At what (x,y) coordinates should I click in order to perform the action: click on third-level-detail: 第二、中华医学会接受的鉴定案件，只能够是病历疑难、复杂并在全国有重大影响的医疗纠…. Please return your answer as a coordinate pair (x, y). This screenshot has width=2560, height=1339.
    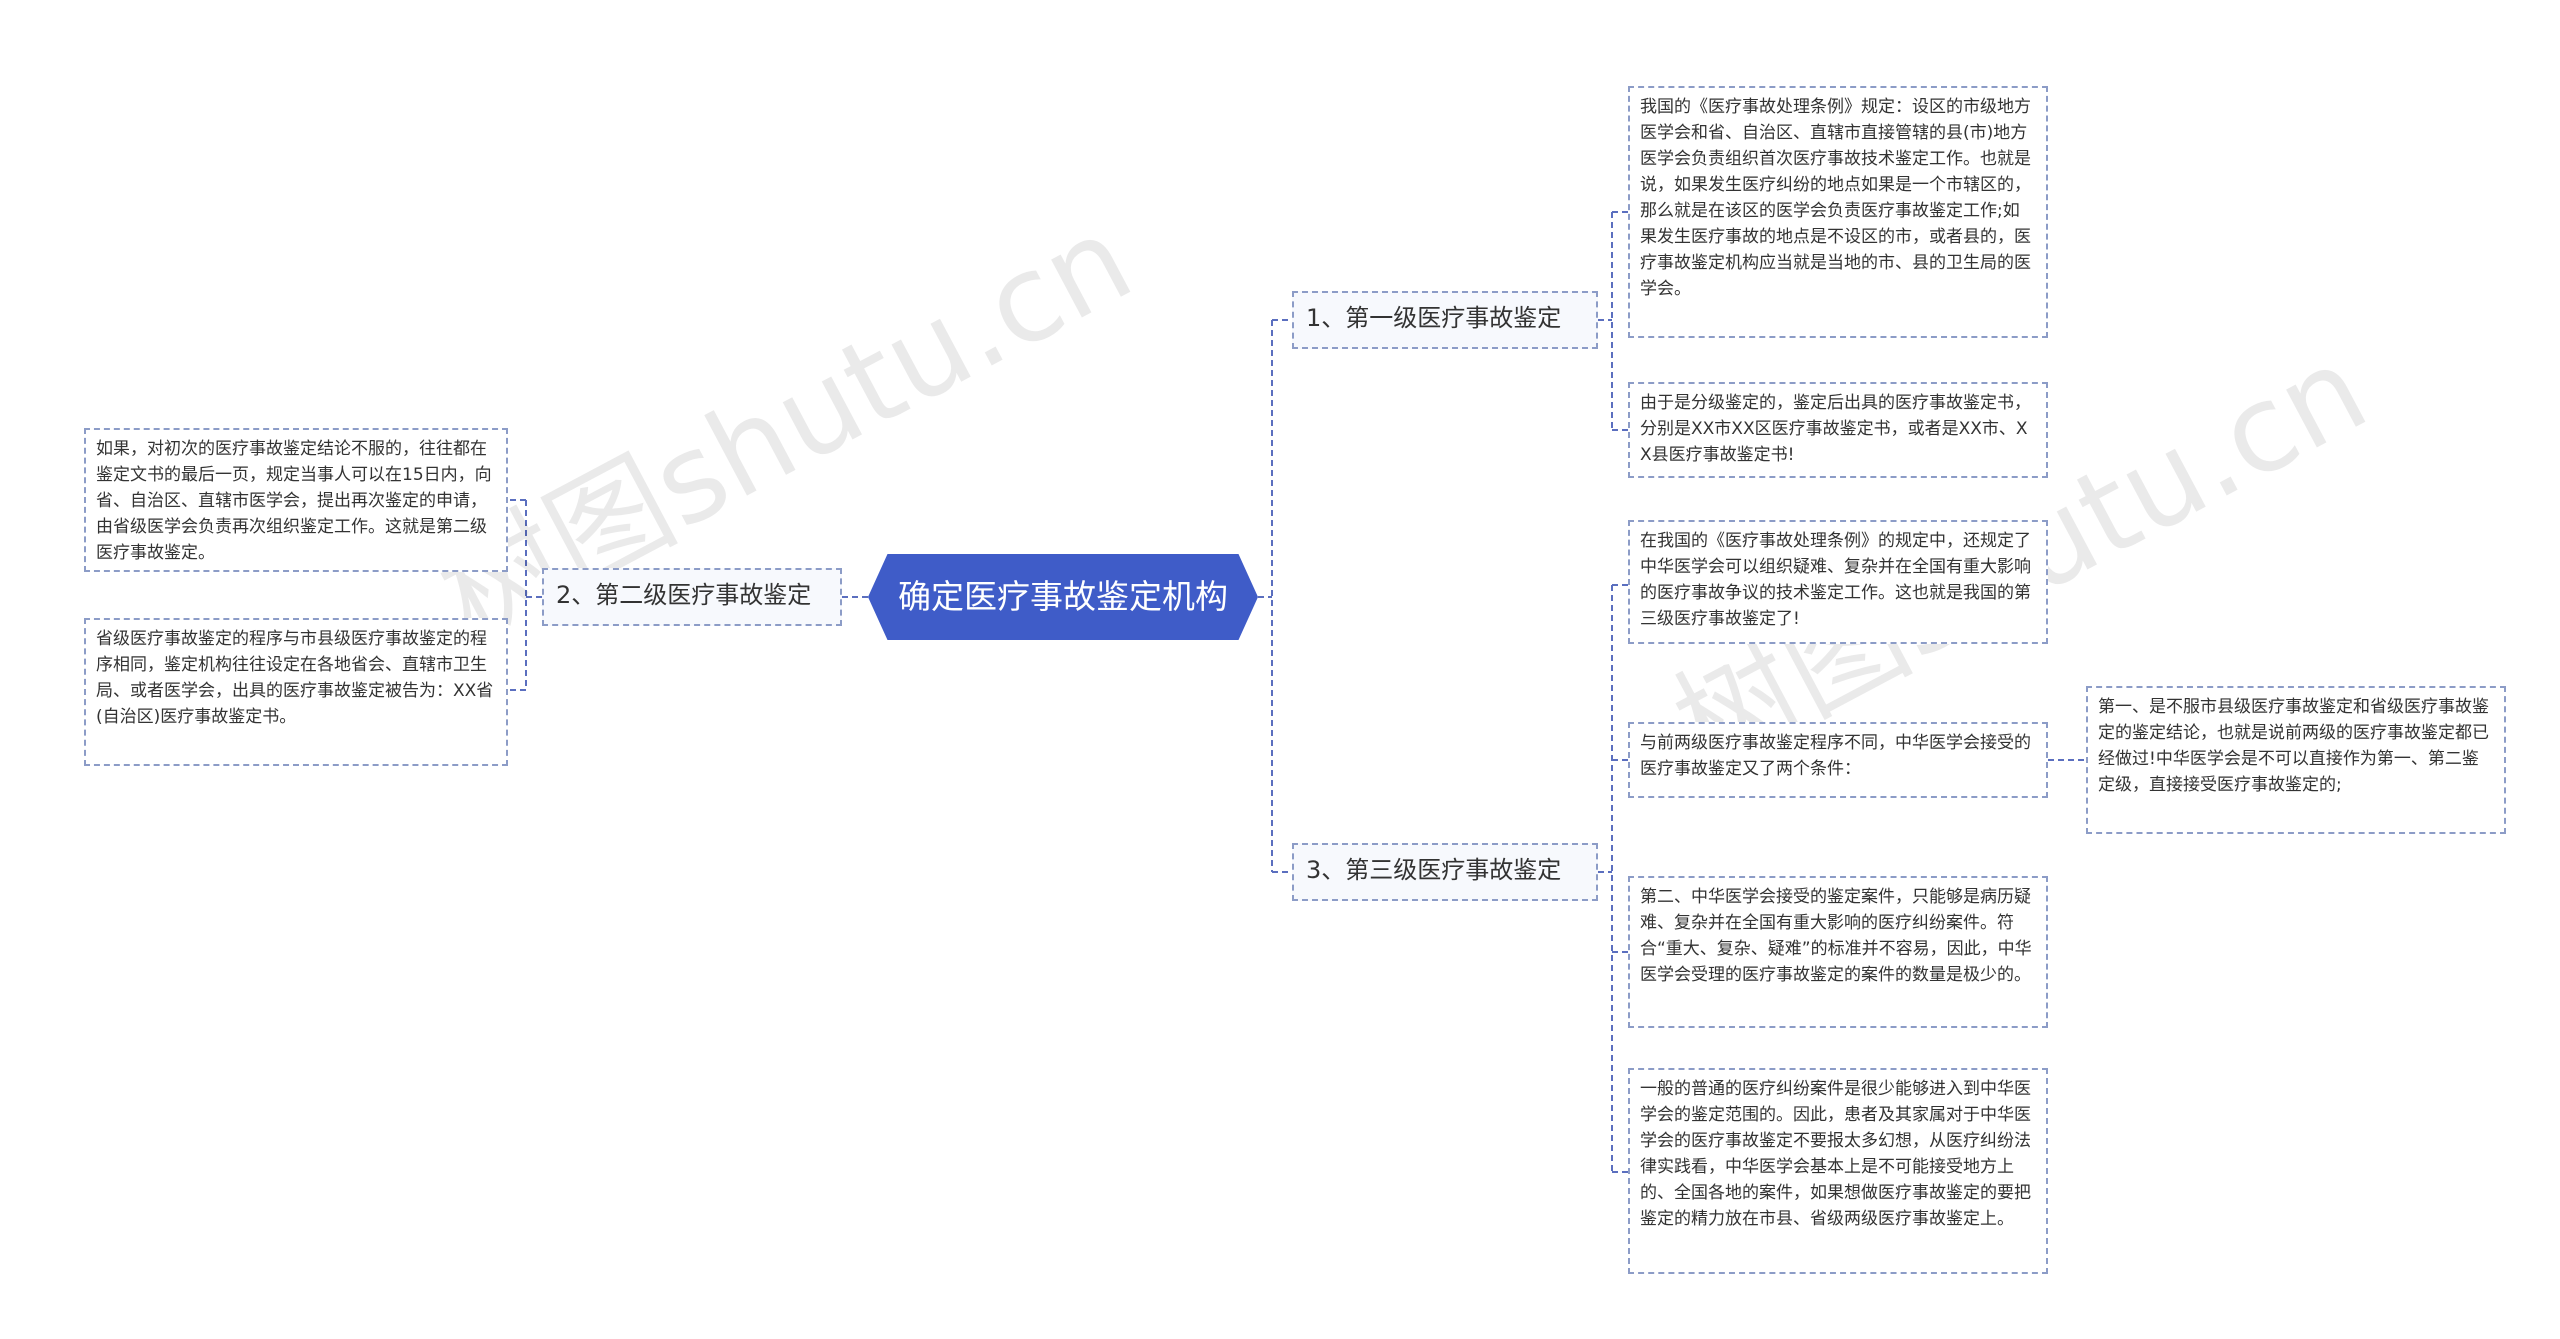
    Looking at the image, I should click on (1838, 952).